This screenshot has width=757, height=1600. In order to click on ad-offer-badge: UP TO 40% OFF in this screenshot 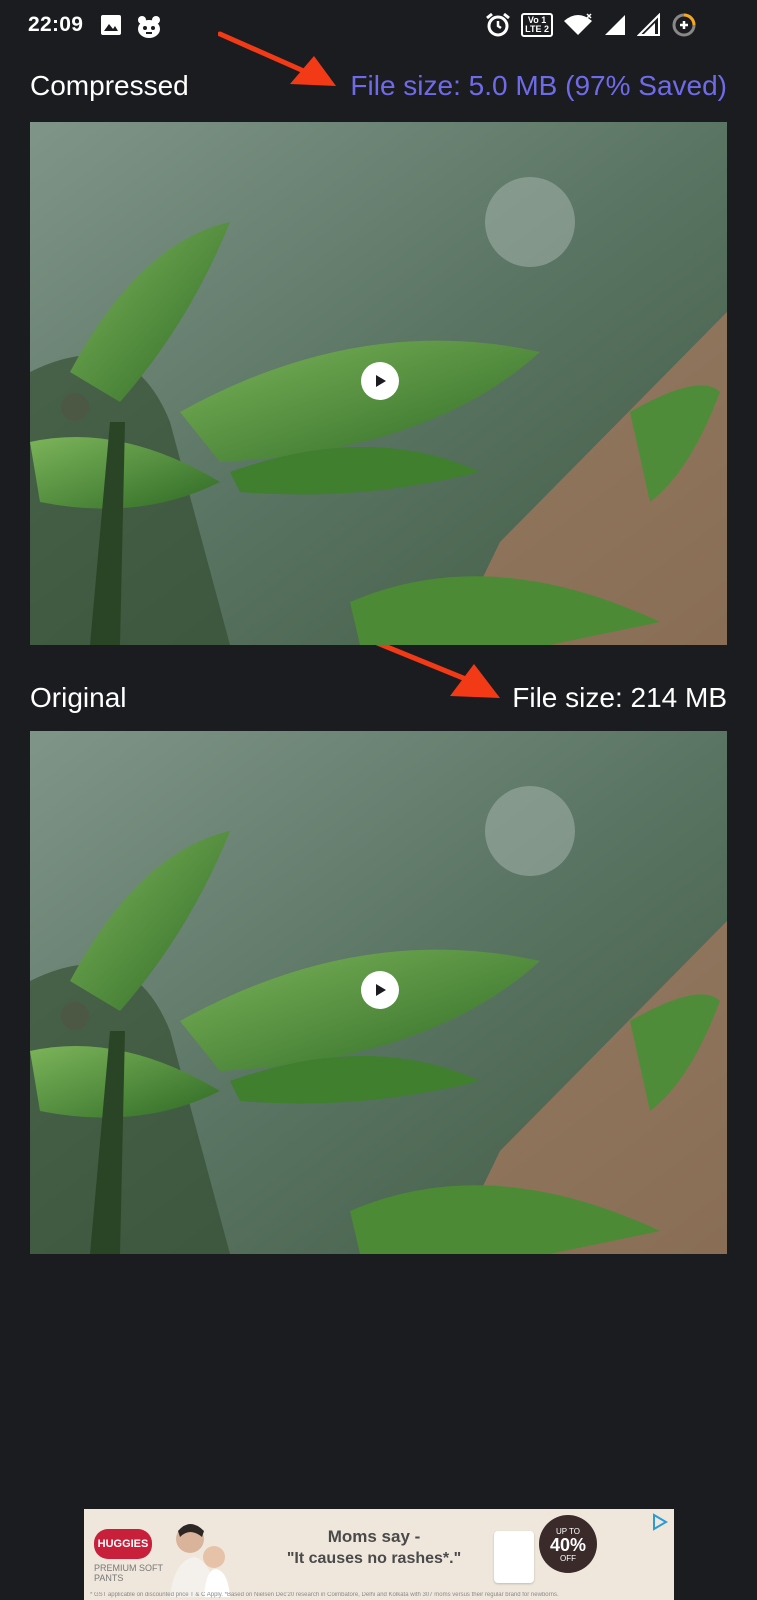, I will do `click(568, 1544)`.